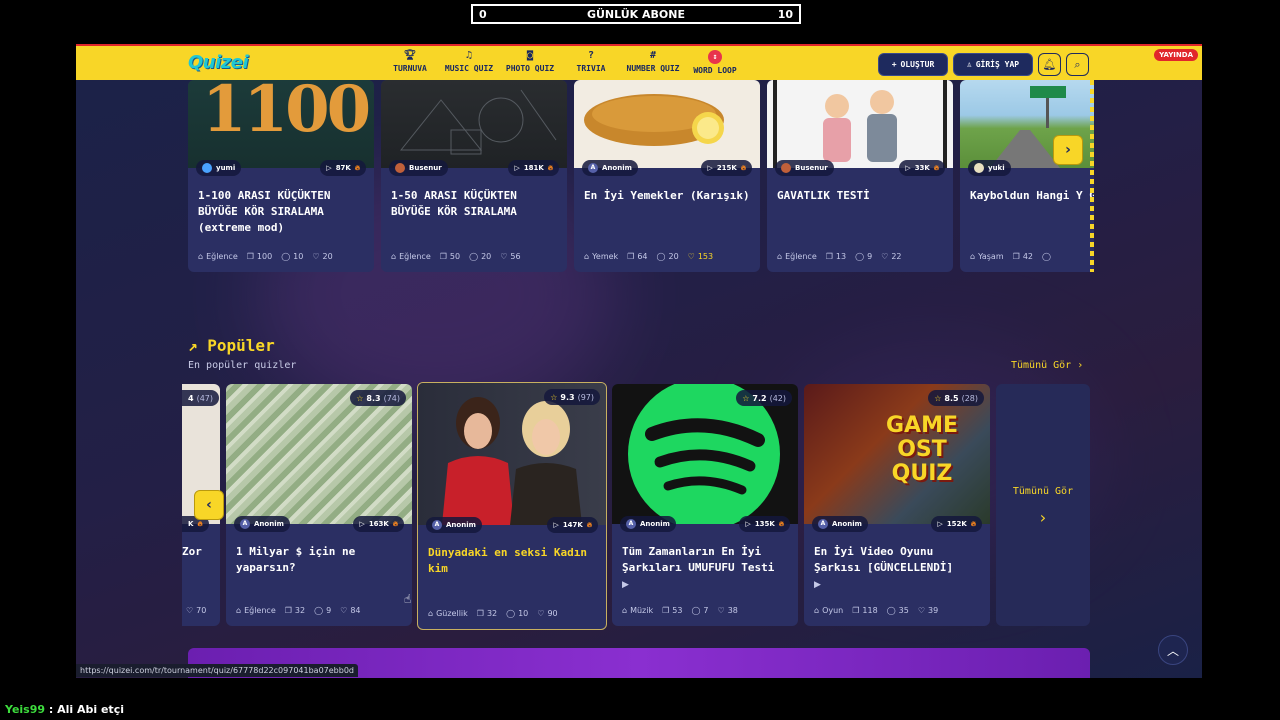 The height and width of the screenshot is (720, 1280). What do you see at coordinates (759, 398) in the screenshot?
I see `rating-value: 7.2` at bounding box center [759, 398].